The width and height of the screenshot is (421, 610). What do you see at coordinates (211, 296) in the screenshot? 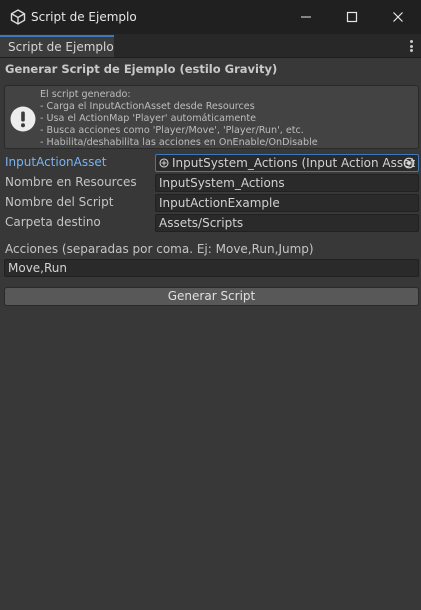
I see `generate-script-button: Generar Script` at bounding box center [211, 296].